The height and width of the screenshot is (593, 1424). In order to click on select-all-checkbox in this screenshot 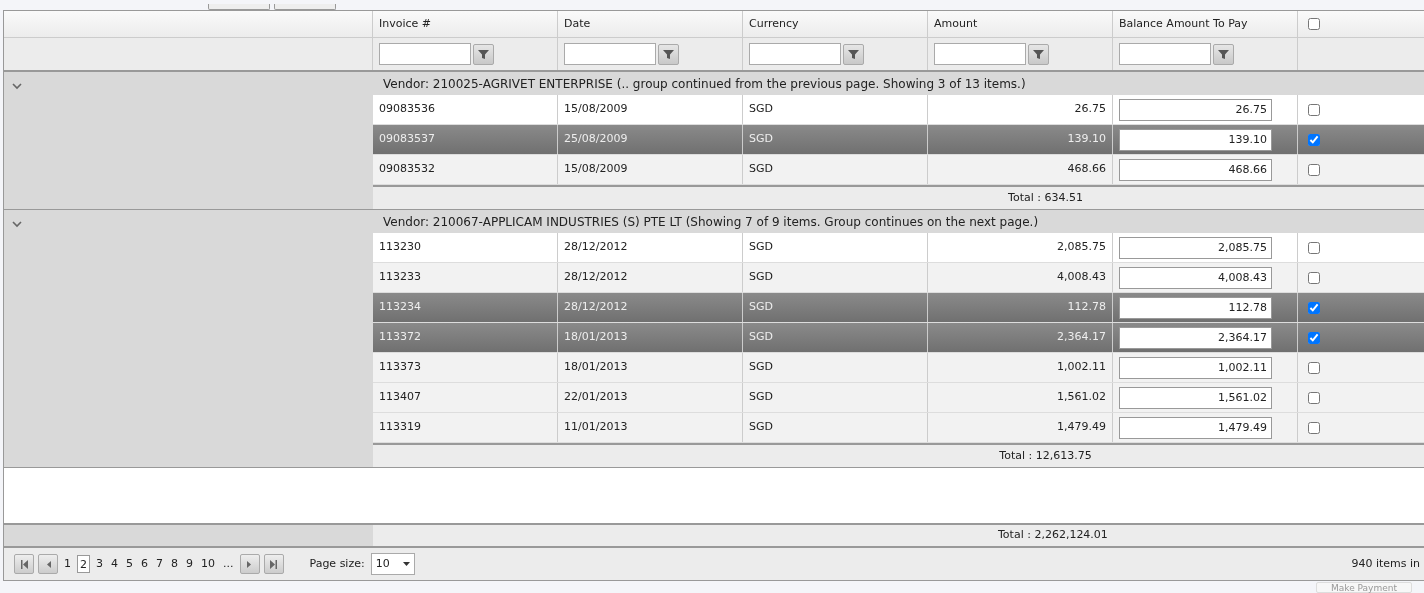, I will do `click(1314, 24)`.